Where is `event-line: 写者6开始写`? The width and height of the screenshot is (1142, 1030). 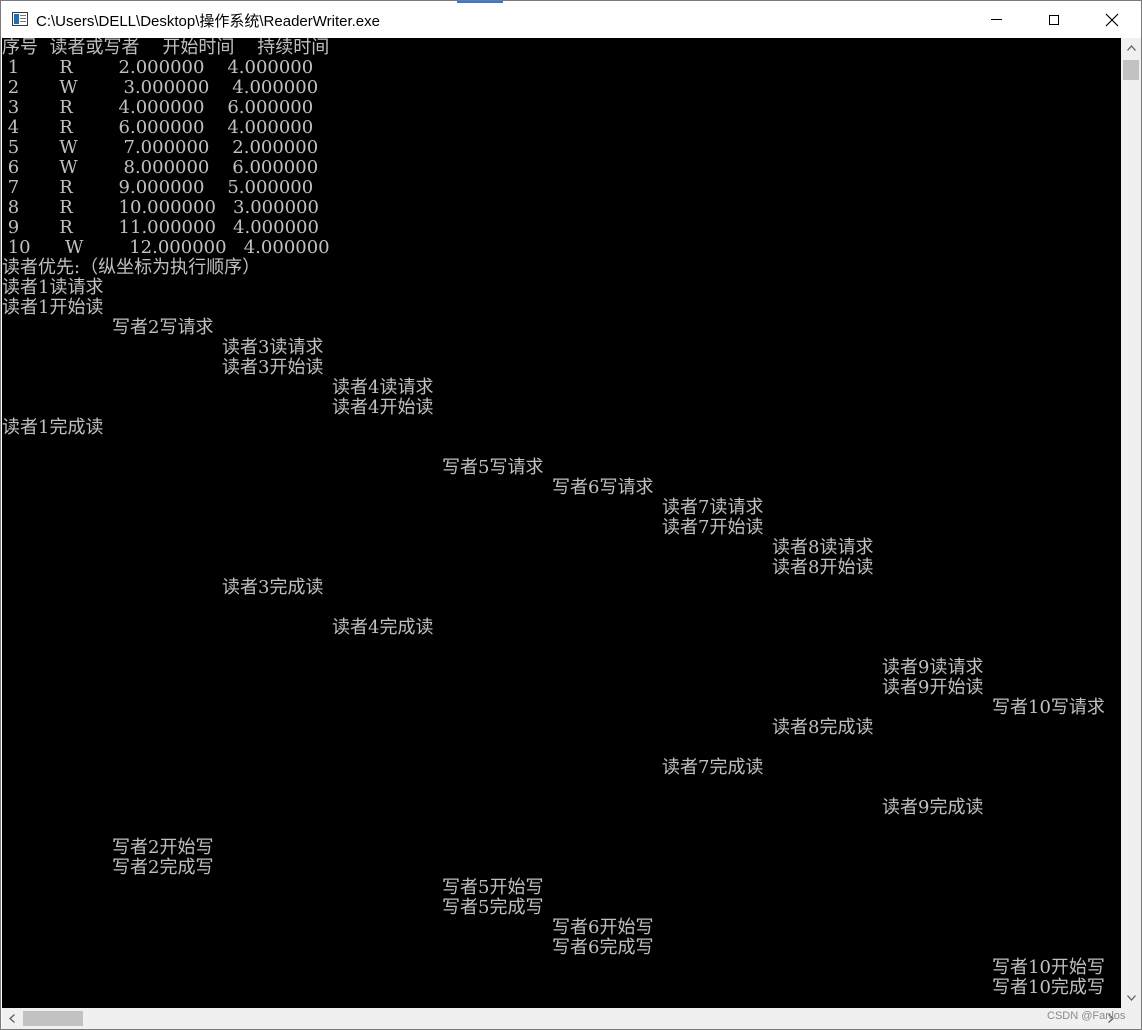
event-line: 写者6开始写 is located at coordinates (603, 927).